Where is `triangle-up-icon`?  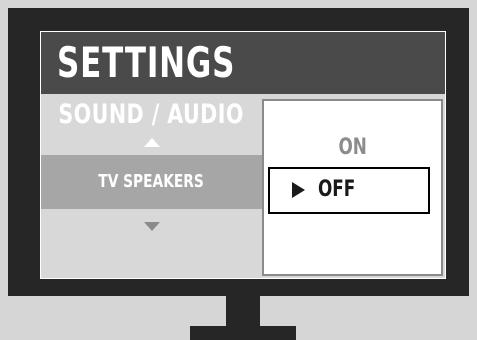 triangle-up-icon is located at coordinates (152, 142).